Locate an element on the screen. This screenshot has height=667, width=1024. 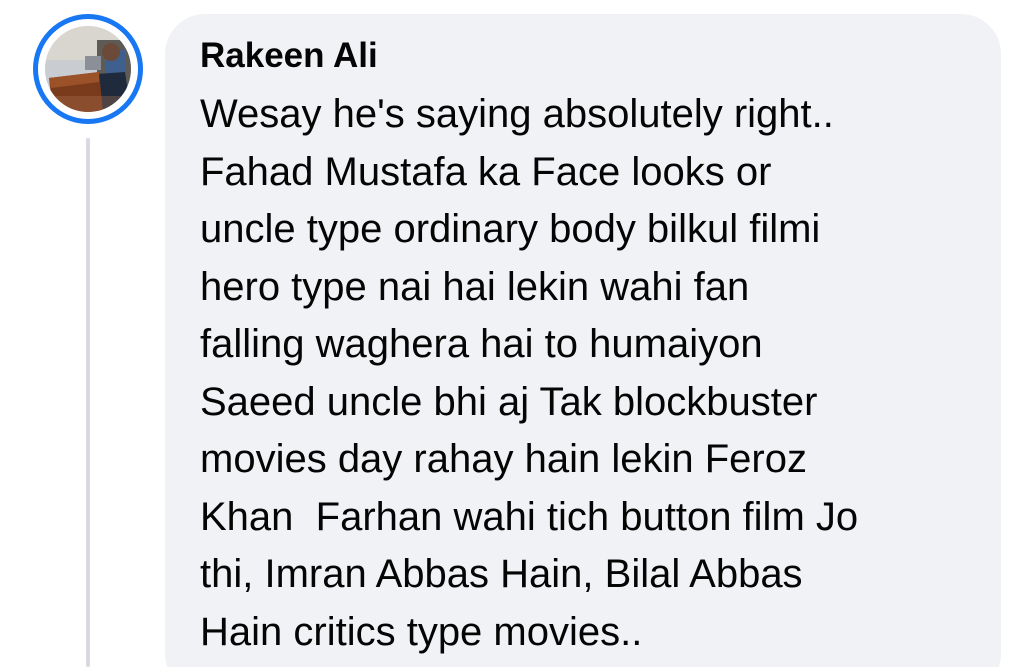
comment-author-name: Rakeen Ali is located at coordinates (289, 56).